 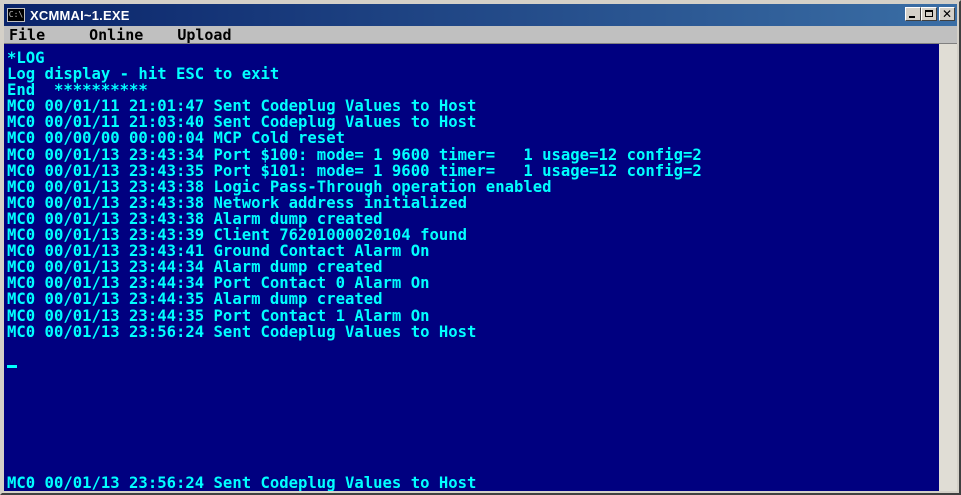 I want to click on text-cursor, so click(x=12, y=366).